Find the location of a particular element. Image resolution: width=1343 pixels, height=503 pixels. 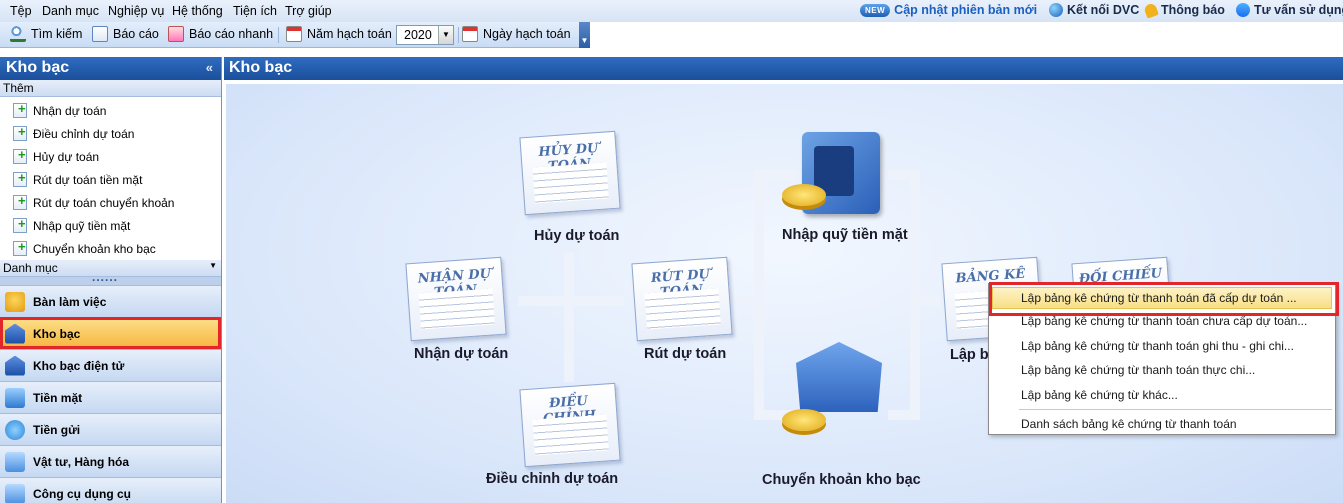

nav-item-label: Công cụ dụng cụ is located at coordinates (82, 493).